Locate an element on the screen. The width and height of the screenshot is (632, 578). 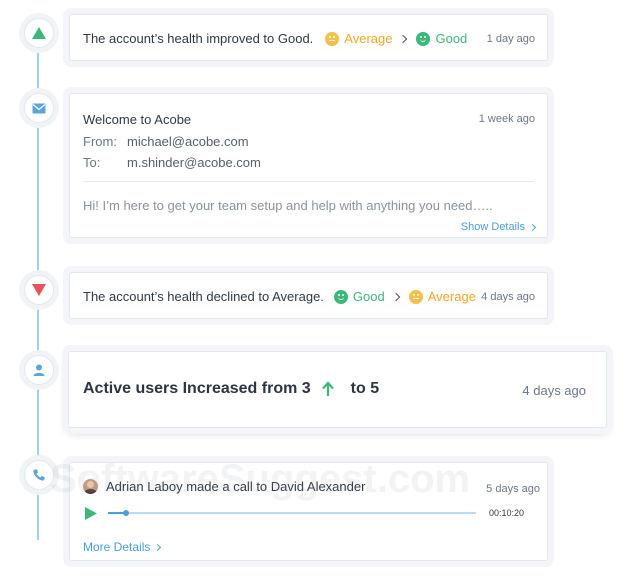
timestamp: 5 days ago is located at coordinates (513, 489).